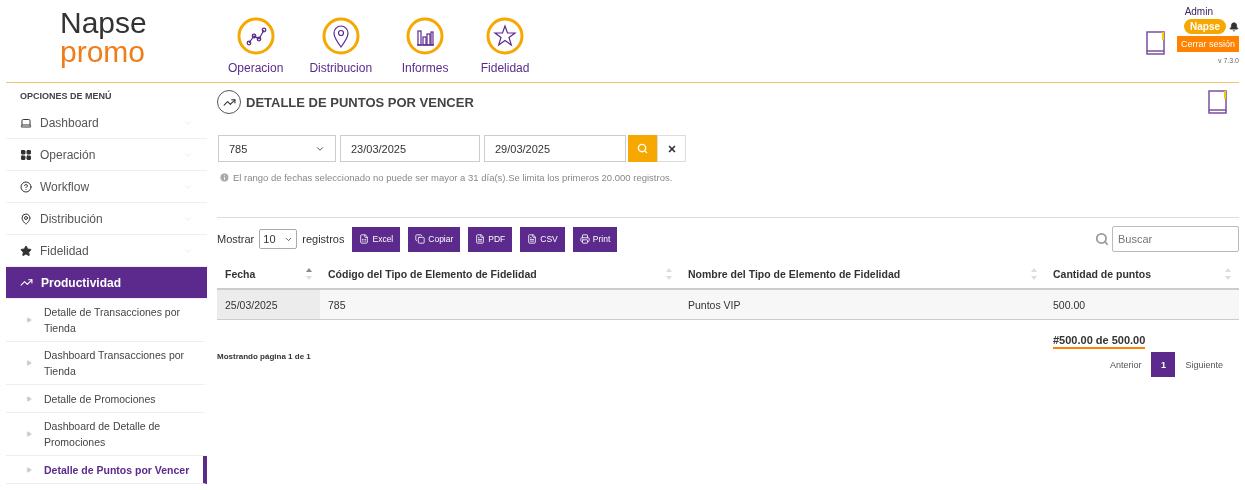 This screenshot has height=490, width=1245. Describe the element at coordinates (106, 123) in the screenshot. I see `menu-item: Dashboard` at that location.